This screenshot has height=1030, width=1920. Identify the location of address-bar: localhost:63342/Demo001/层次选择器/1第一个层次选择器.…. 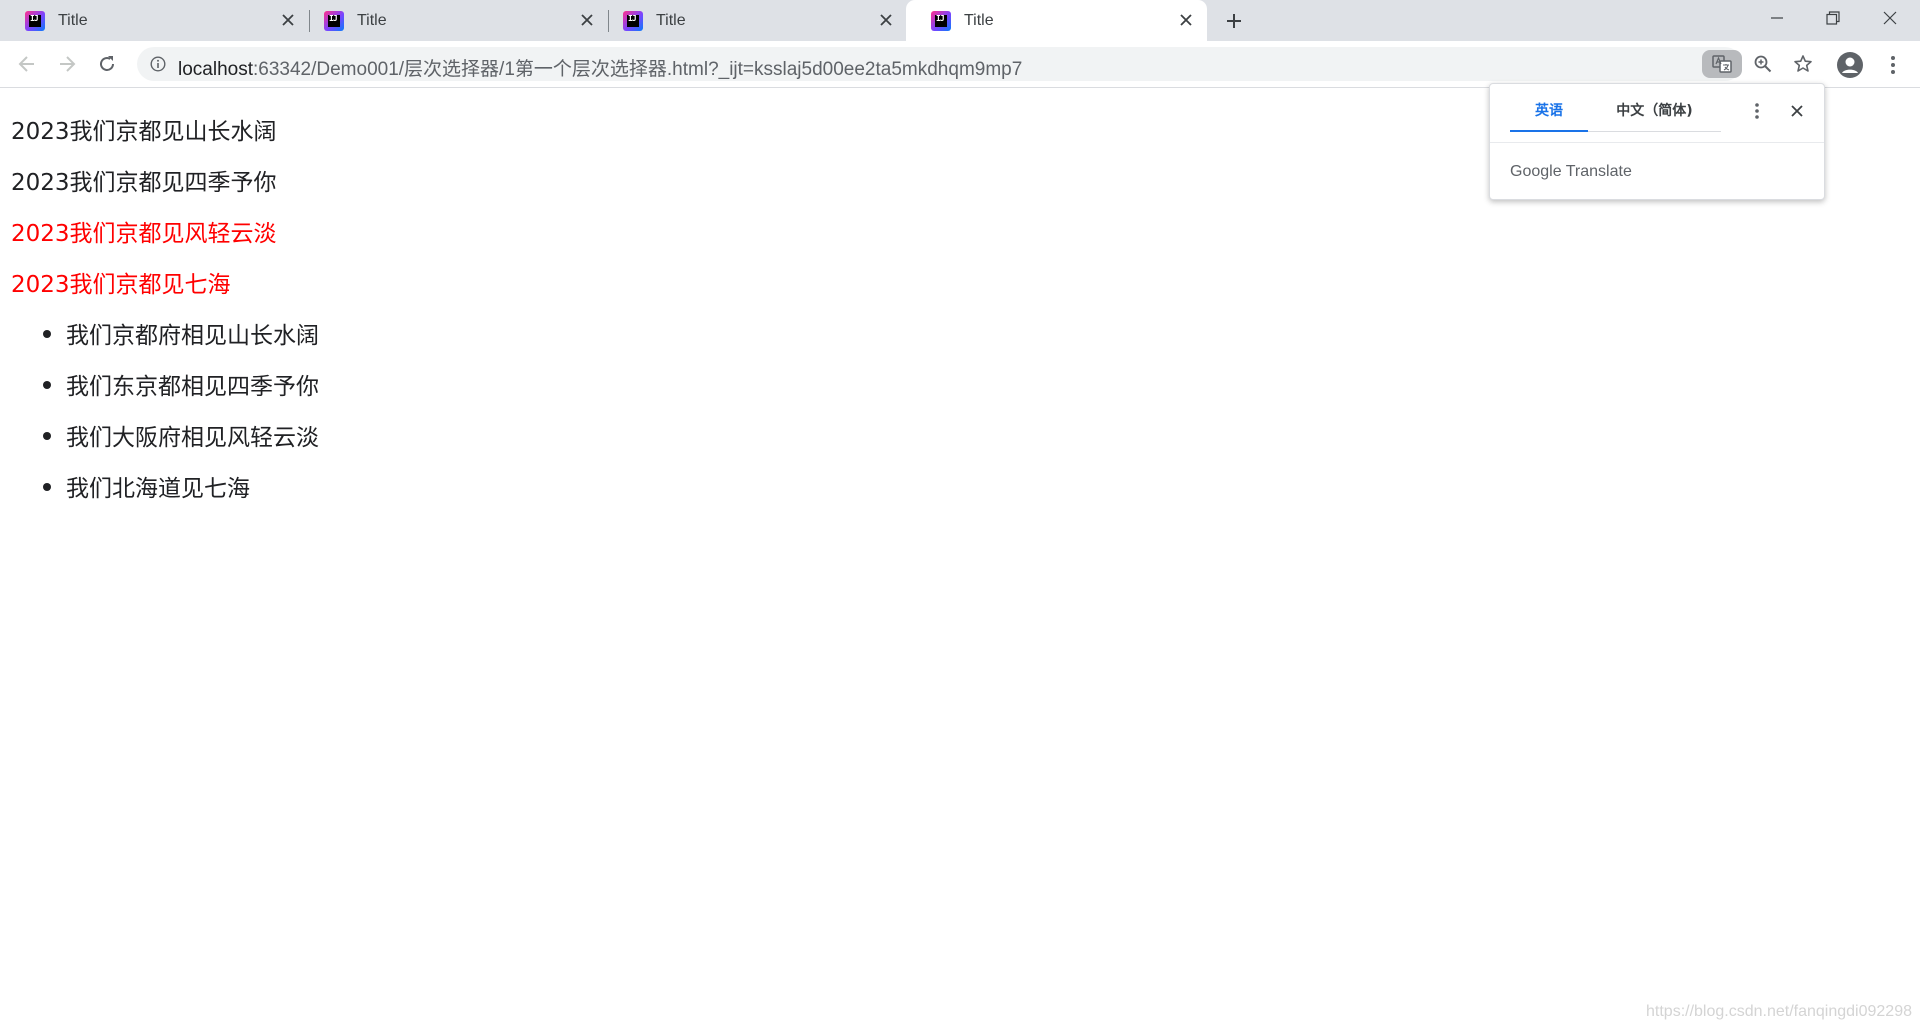
(974, 64).